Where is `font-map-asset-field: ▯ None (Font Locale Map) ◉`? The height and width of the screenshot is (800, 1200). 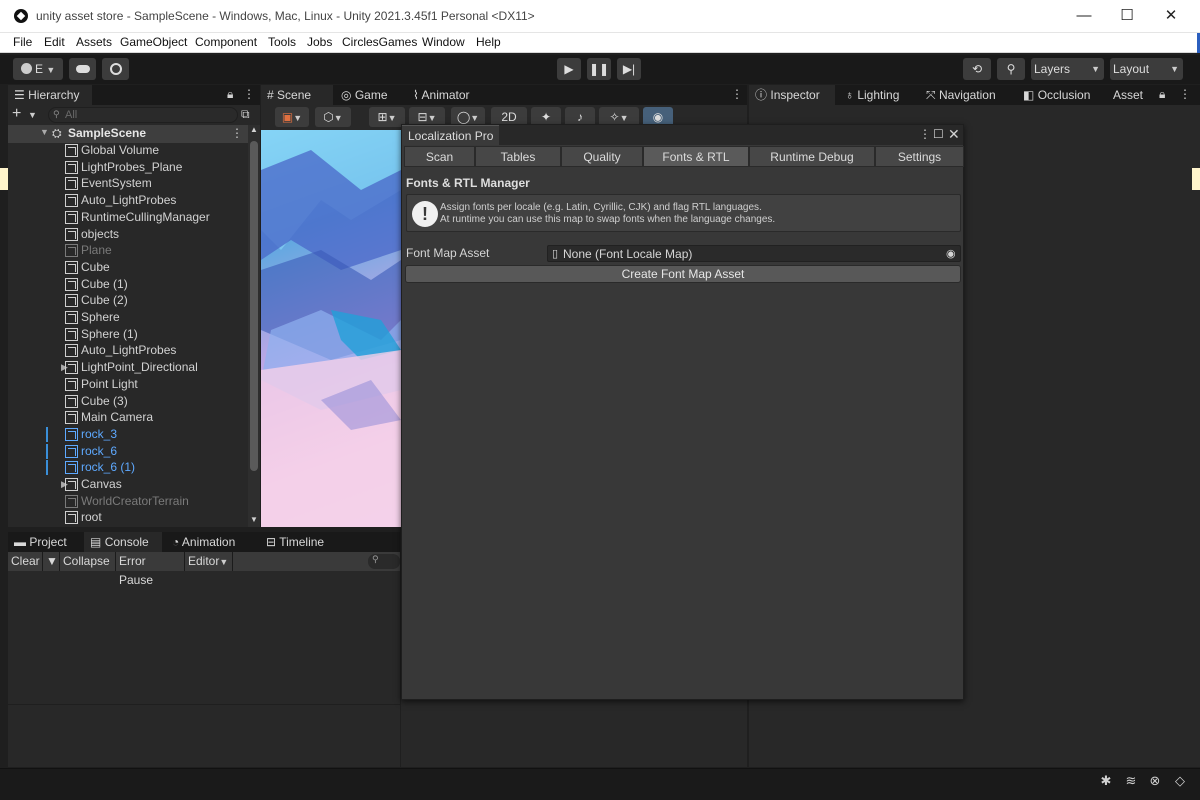 font-map-asset-field: ▯ None (Font Locale Map) ◉ is located at coordinates (754, 253).